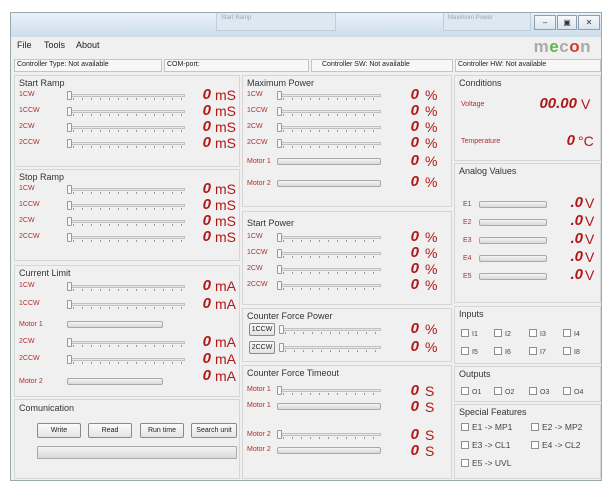  Describe the element at coordinates (469, 351) in the screenshot. I see `input-i5-checkbox: I5` at that location.